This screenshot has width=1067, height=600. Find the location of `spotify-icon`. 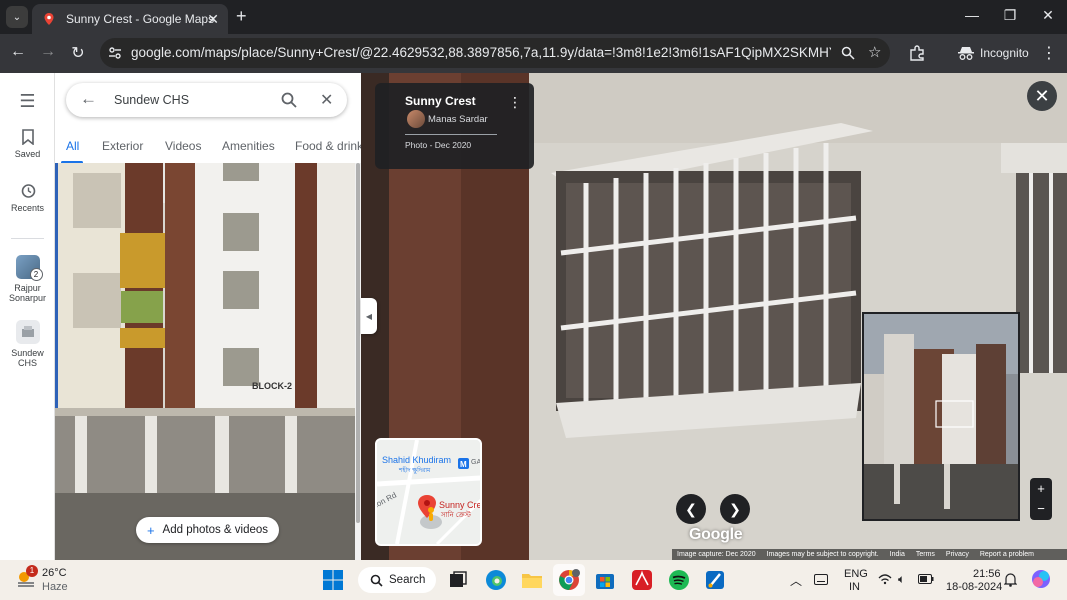

spotify-icon is located at coordinates (679, 580).